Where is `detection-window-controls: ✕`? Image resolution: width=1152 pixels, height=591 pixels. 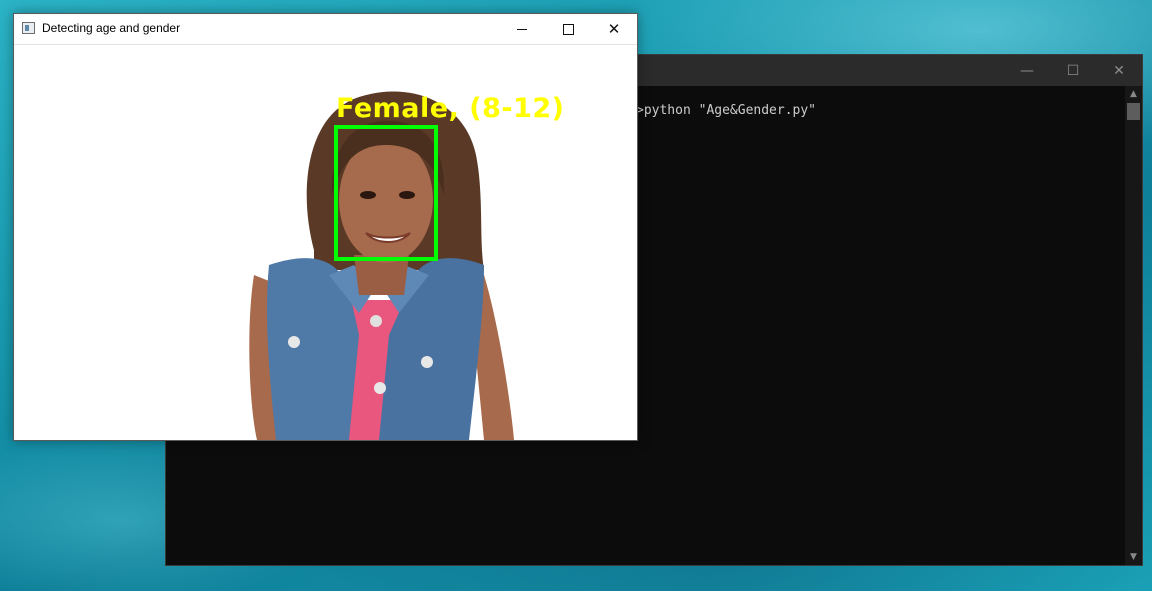
detection-window-controls: ✕ is located at coordinates (568, 29).